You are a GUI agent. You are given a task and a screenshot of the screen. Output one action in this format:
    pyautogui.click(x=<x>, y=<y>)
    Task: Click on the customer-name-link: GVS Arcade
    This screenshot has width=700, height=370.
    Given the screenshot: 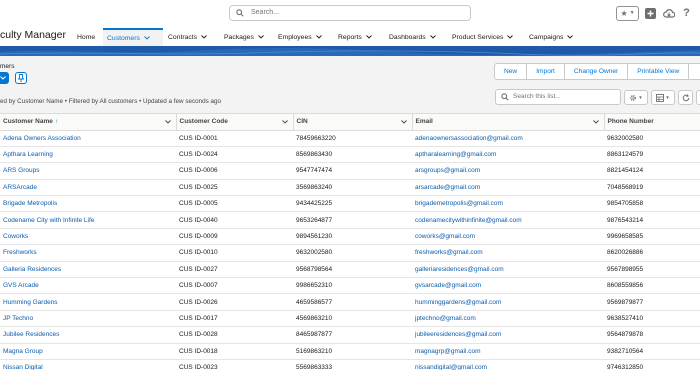 What is the action you would take?
    pyautogui.click(x=21, y=285)
    